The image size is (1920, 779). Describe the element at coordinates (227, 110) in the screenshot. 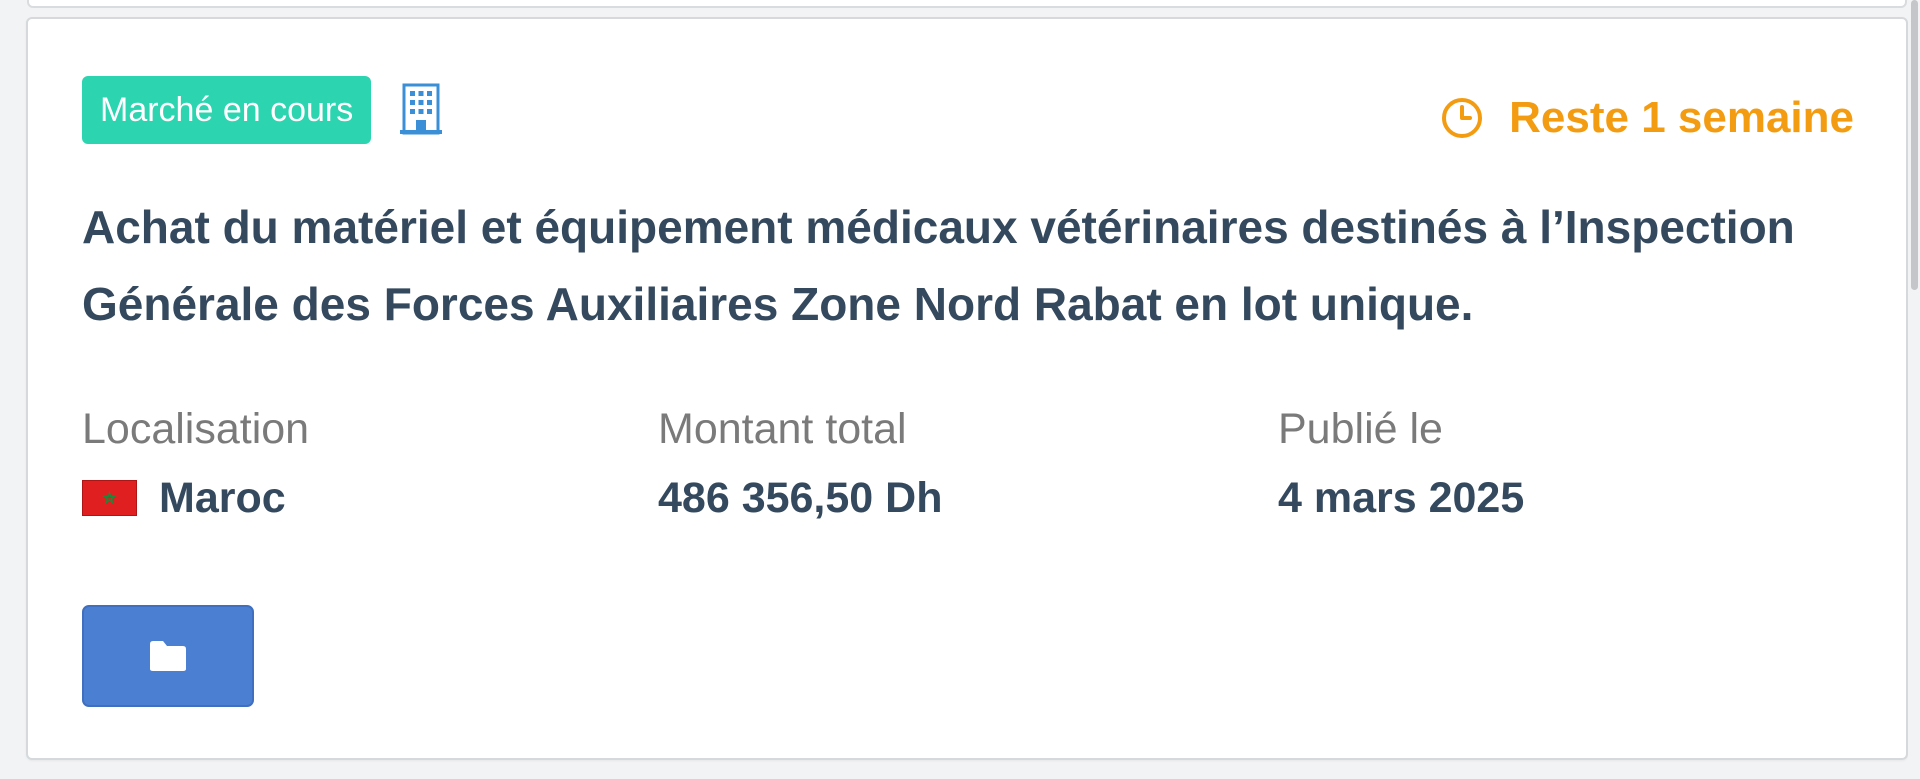

I see `status-badge: Marché en cours` at that location.